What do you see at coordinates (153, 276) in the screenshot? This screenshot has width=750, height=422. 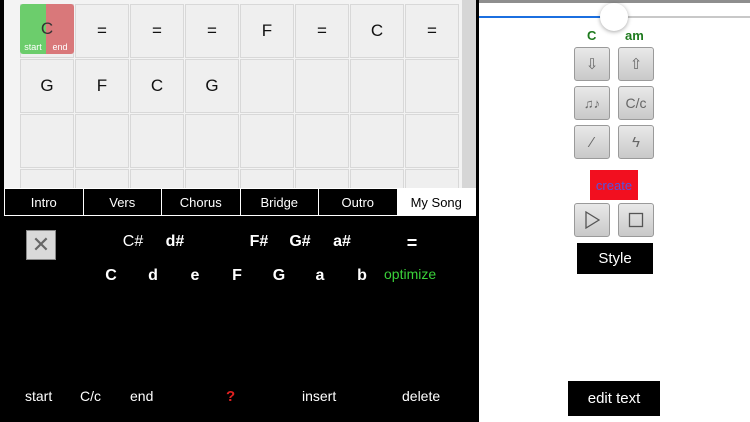 I see `key-d: d` at bounding box center [153, 276].